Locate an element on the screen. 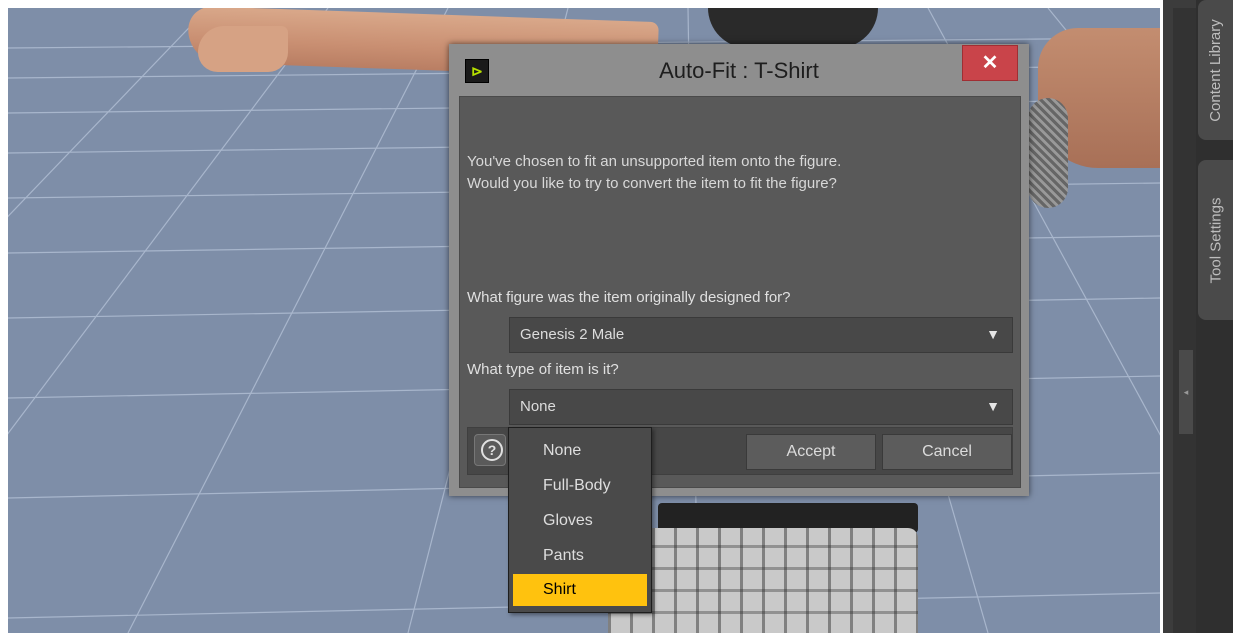 This screenshot has width=1233, height=633. right-panel-strip is located at coordinates (1185, 320).